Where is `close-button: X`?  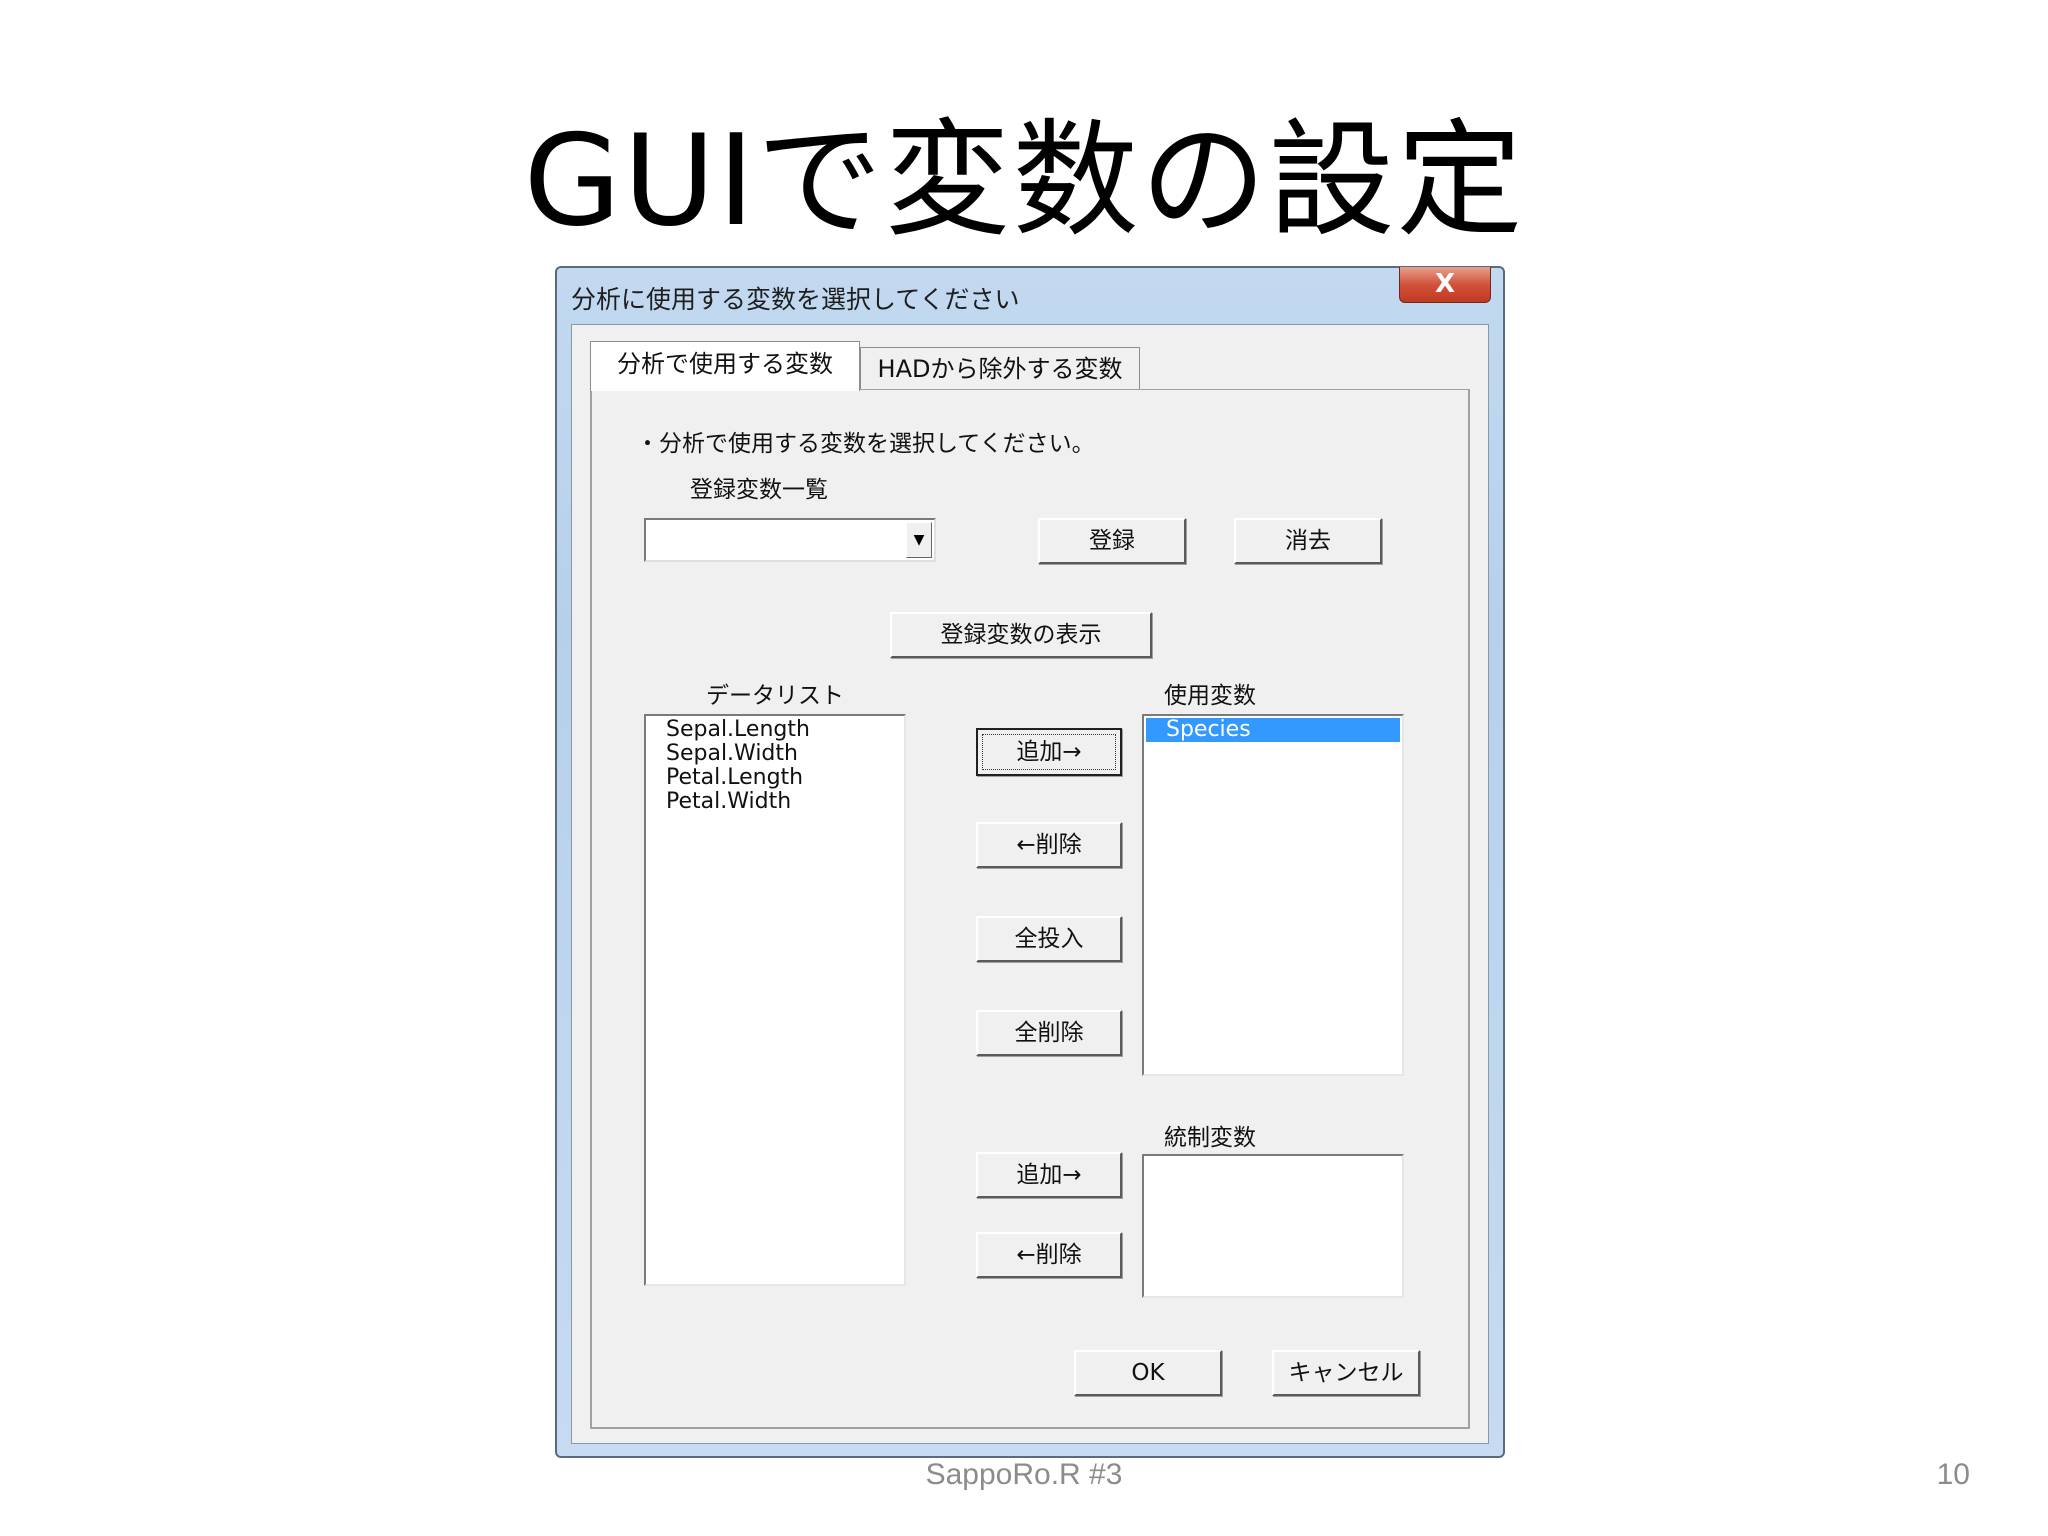 close-button: X is located at coordinates (1445, 285).